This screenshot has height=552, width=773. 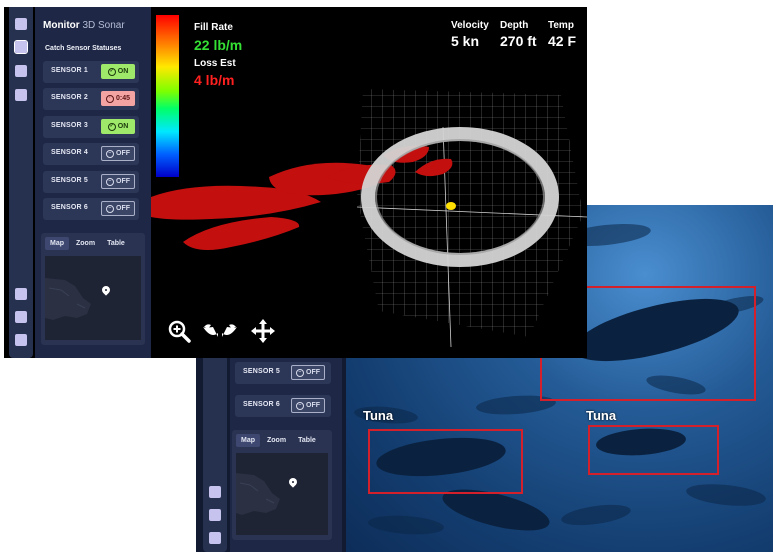 What do you see at coordinates (167, 96) in the screenshot?
I see `fill-rate-color-scale` at bounding box center [167, 96].